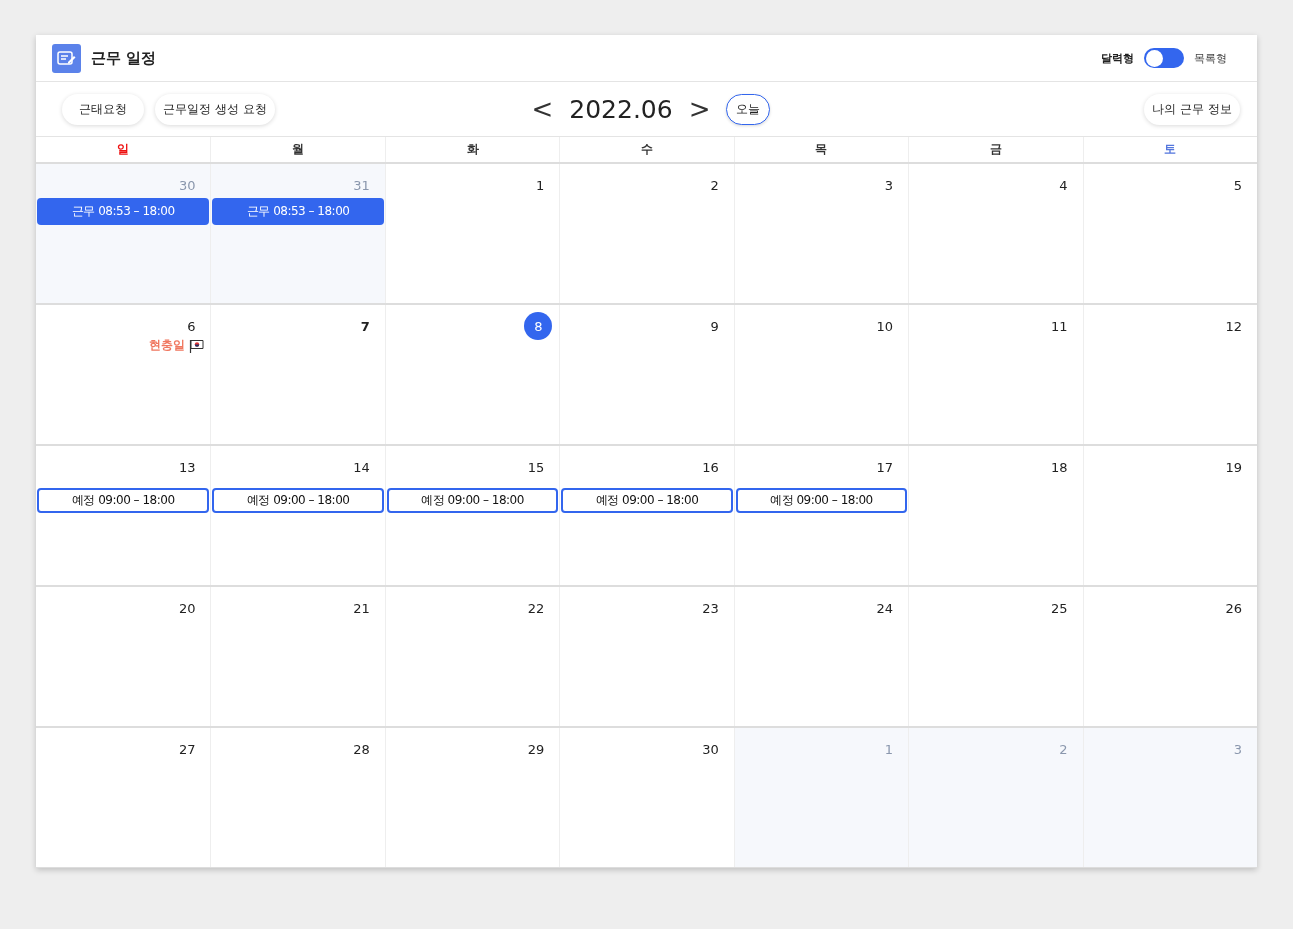  I want to click on view-option: 목록형, so click(1210, 58).